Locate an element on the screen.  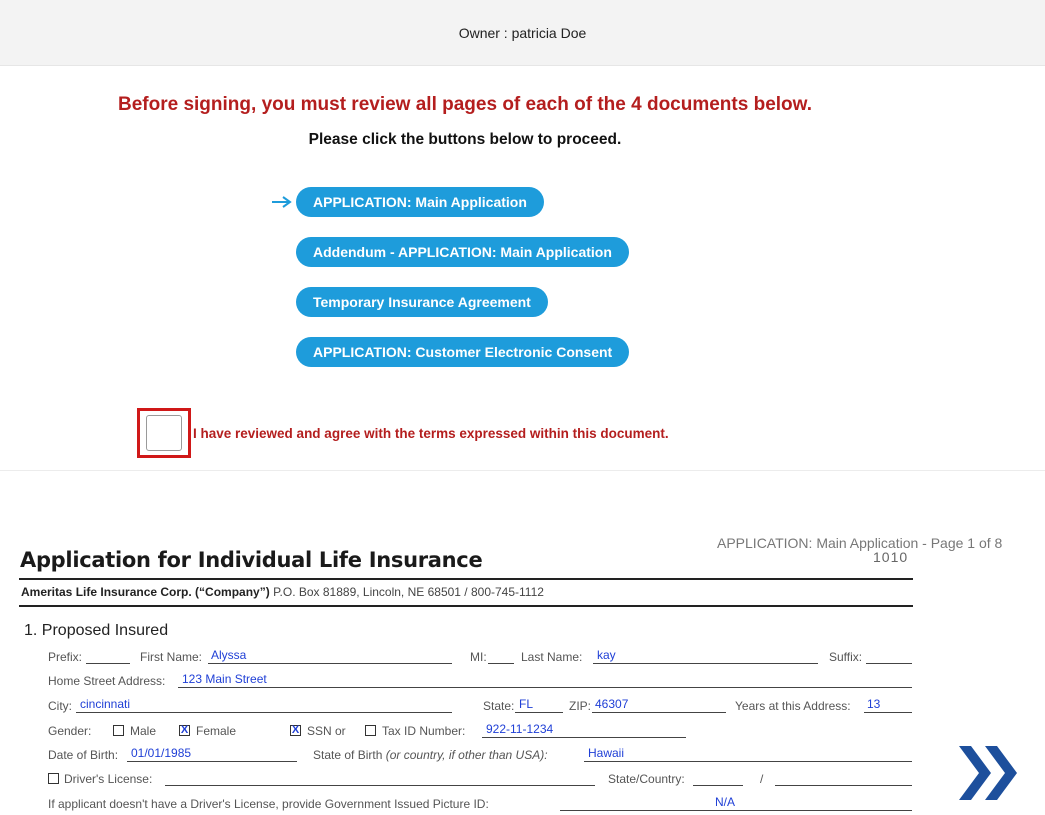
agree-checkbox-square is located at coordinates (164, 433).